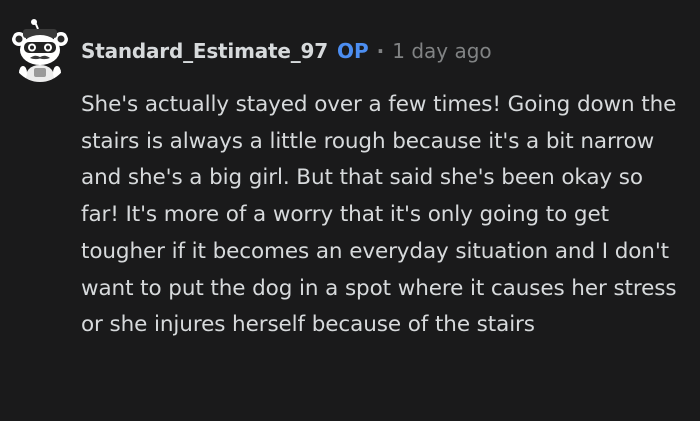 This screenshot has width=700, height=421. I want to click on comment-header: Standard_Estimate_97 OP · 1 day ago, so click(286, 51).